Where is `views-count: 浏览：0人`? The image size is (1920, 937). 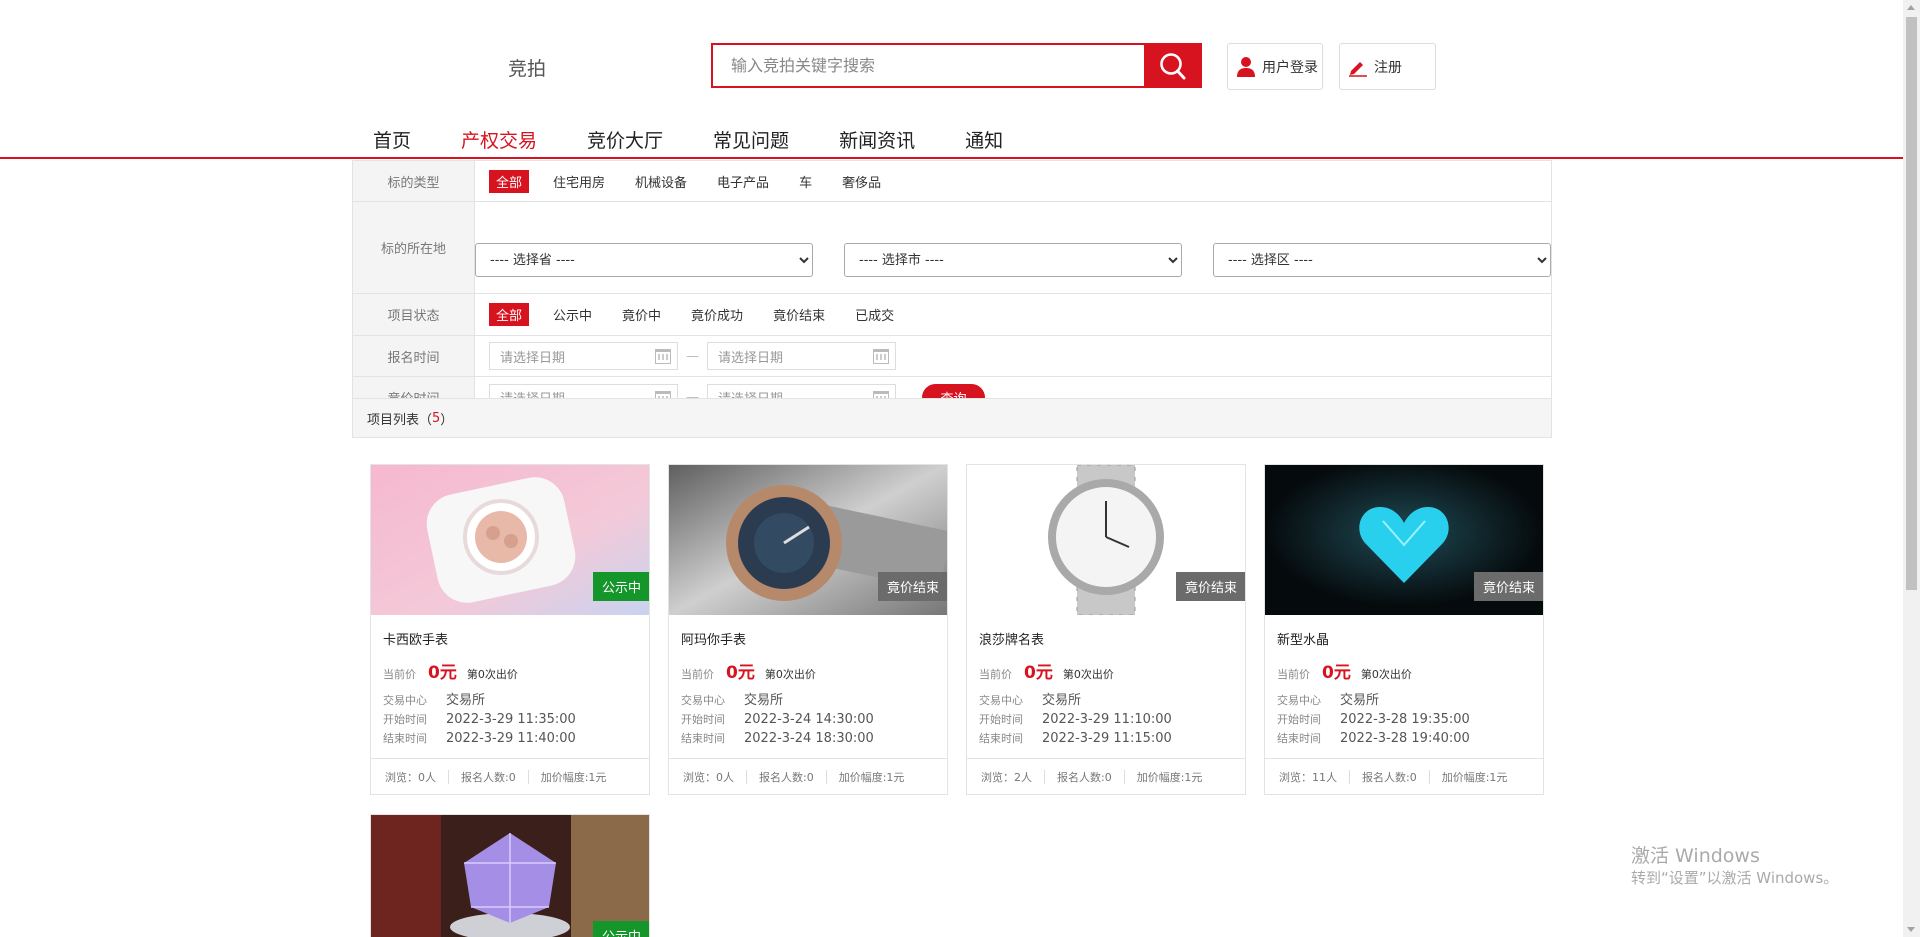 views-count: 浏览：0人 is located at coordinates (410, 777).